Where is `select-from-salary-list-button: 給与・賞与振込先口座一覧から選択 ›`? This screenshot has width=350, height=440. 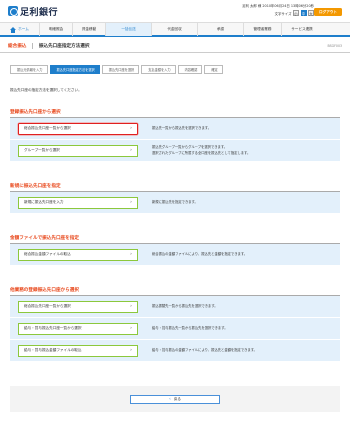
select-from-salary-list-button: 給与・賞与振込先口座一覧から選択 › is located at coordinates (78, 328).